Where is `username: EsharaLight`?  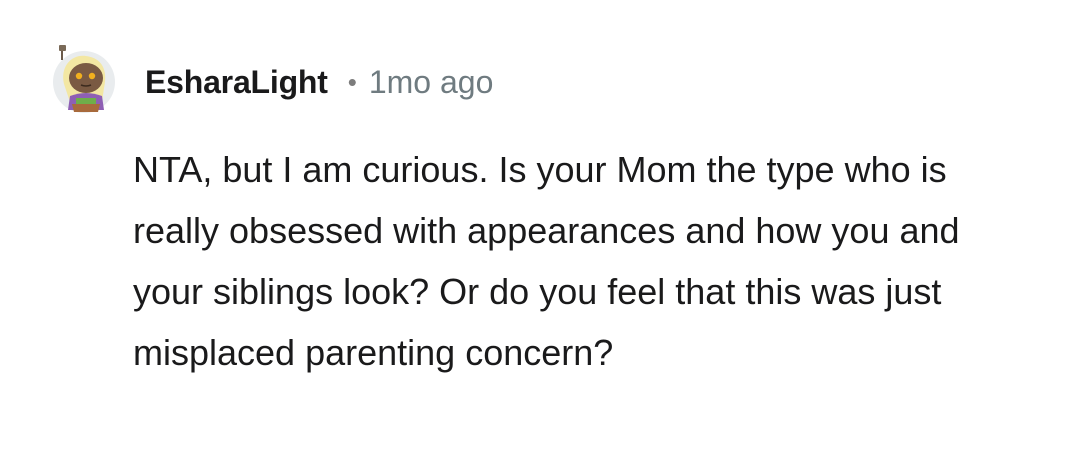 username: EsharaLight is located at coordinates (236, 82).